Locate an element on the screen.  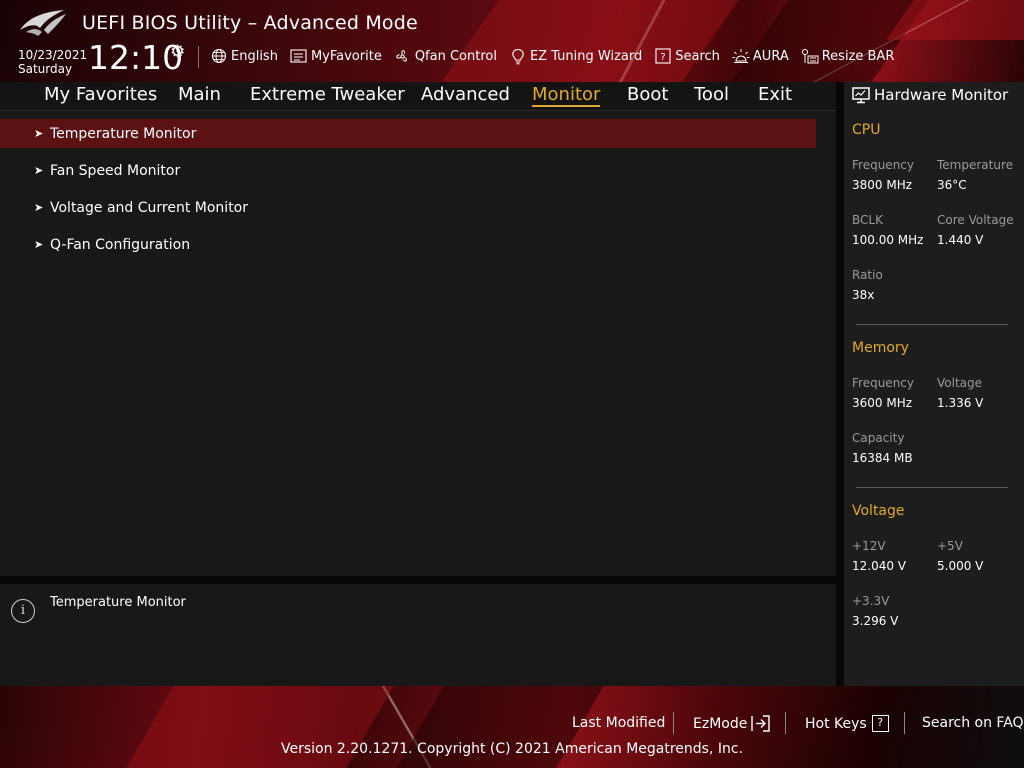
info-icon: i is located at coordinates (23, 611).